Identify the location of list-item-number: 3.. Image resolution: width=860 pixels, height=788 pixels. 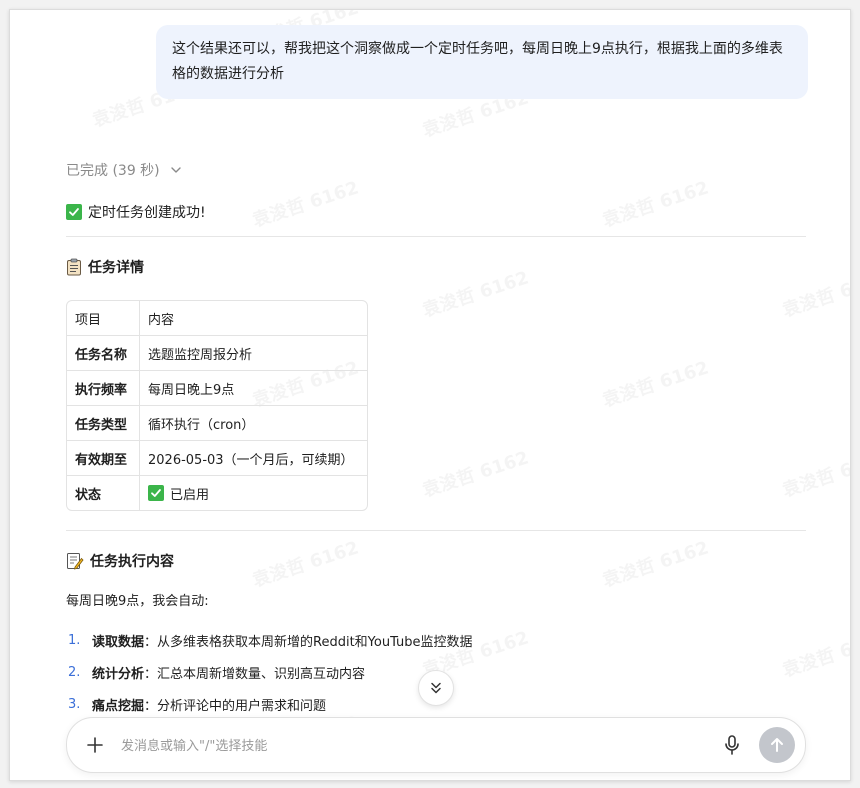
(74, 704).